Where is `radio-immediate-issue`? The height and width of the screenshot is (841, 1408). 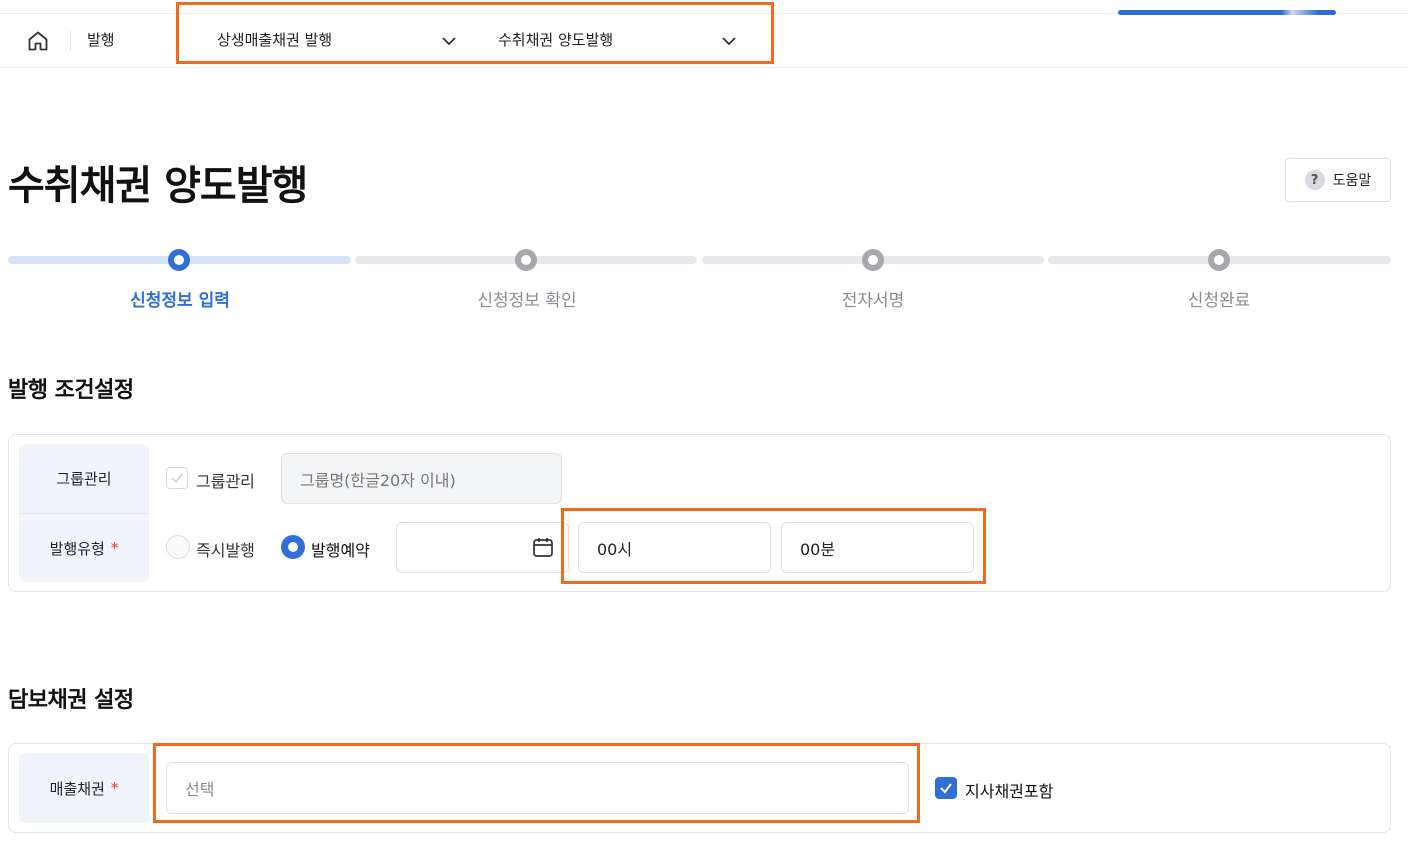 radio-immediate-issue is located at coordinates (178, 547).